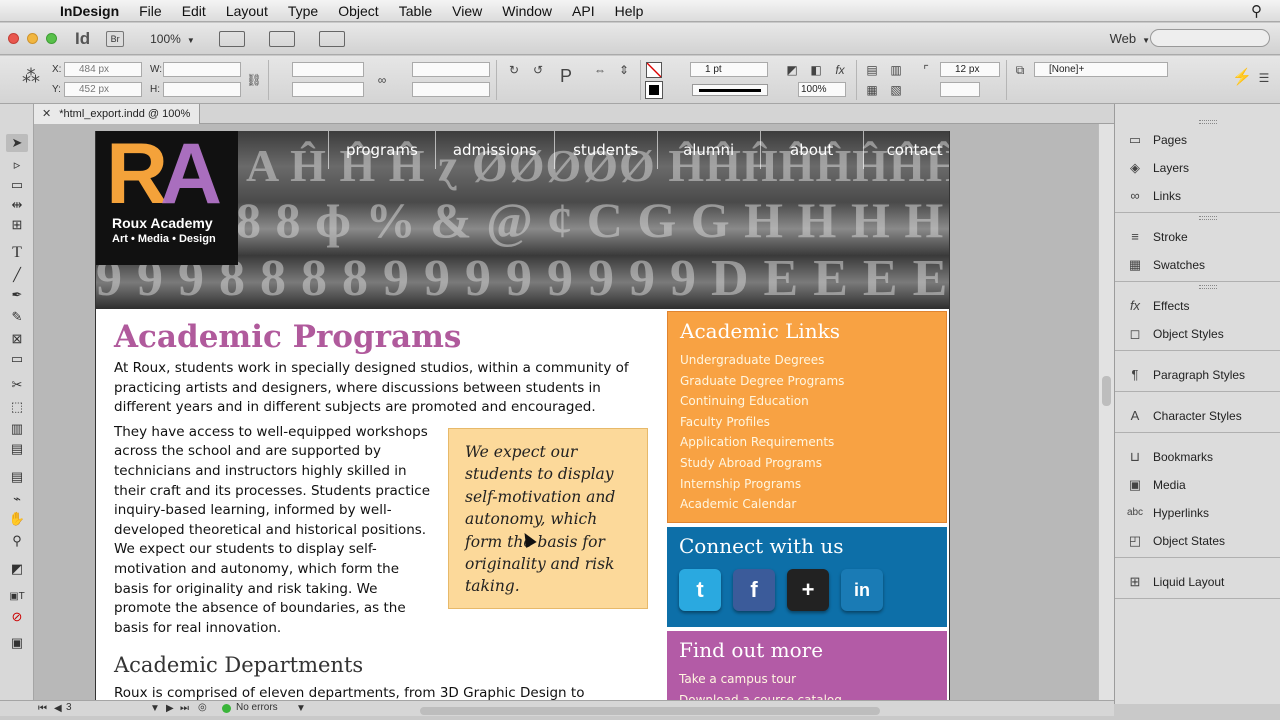 This screenshot has width=1280, height=720. Describe the element at coordinates (17, 597) in the screenshot. I see `formatting-affects-icon: ▣T` at that location.